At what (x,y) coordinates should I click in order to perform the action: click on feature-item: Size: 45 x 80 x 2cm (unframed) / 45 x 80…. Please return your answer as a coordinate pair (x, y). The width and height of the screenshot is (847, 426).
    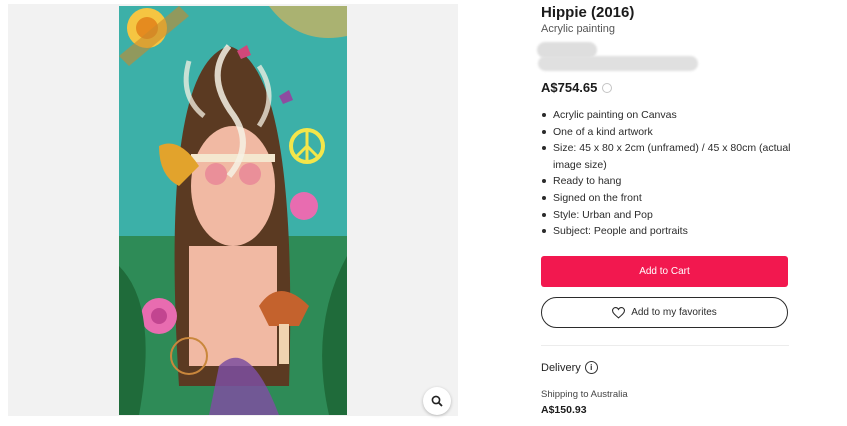
    Looking at the image, I should click on (666, 156).